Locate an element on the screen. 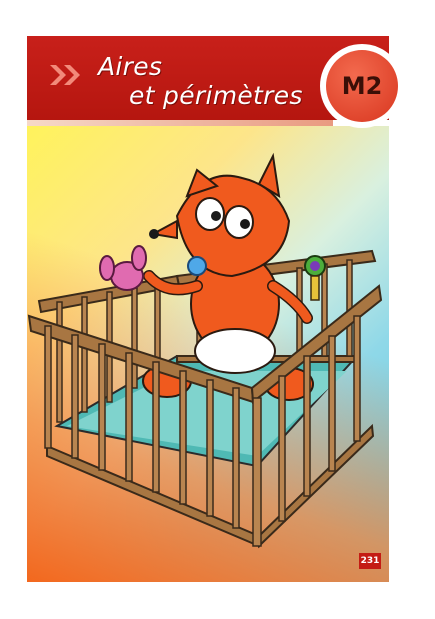  double-chevron-icon is located at coordinates (65, 75).